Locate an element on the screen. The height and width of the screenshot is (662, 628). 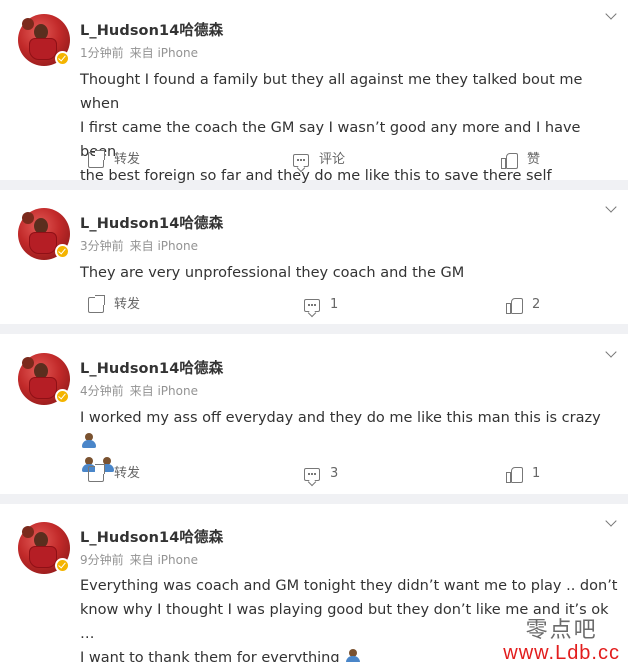
like-count: 1 is located at coordinates (536, 473).